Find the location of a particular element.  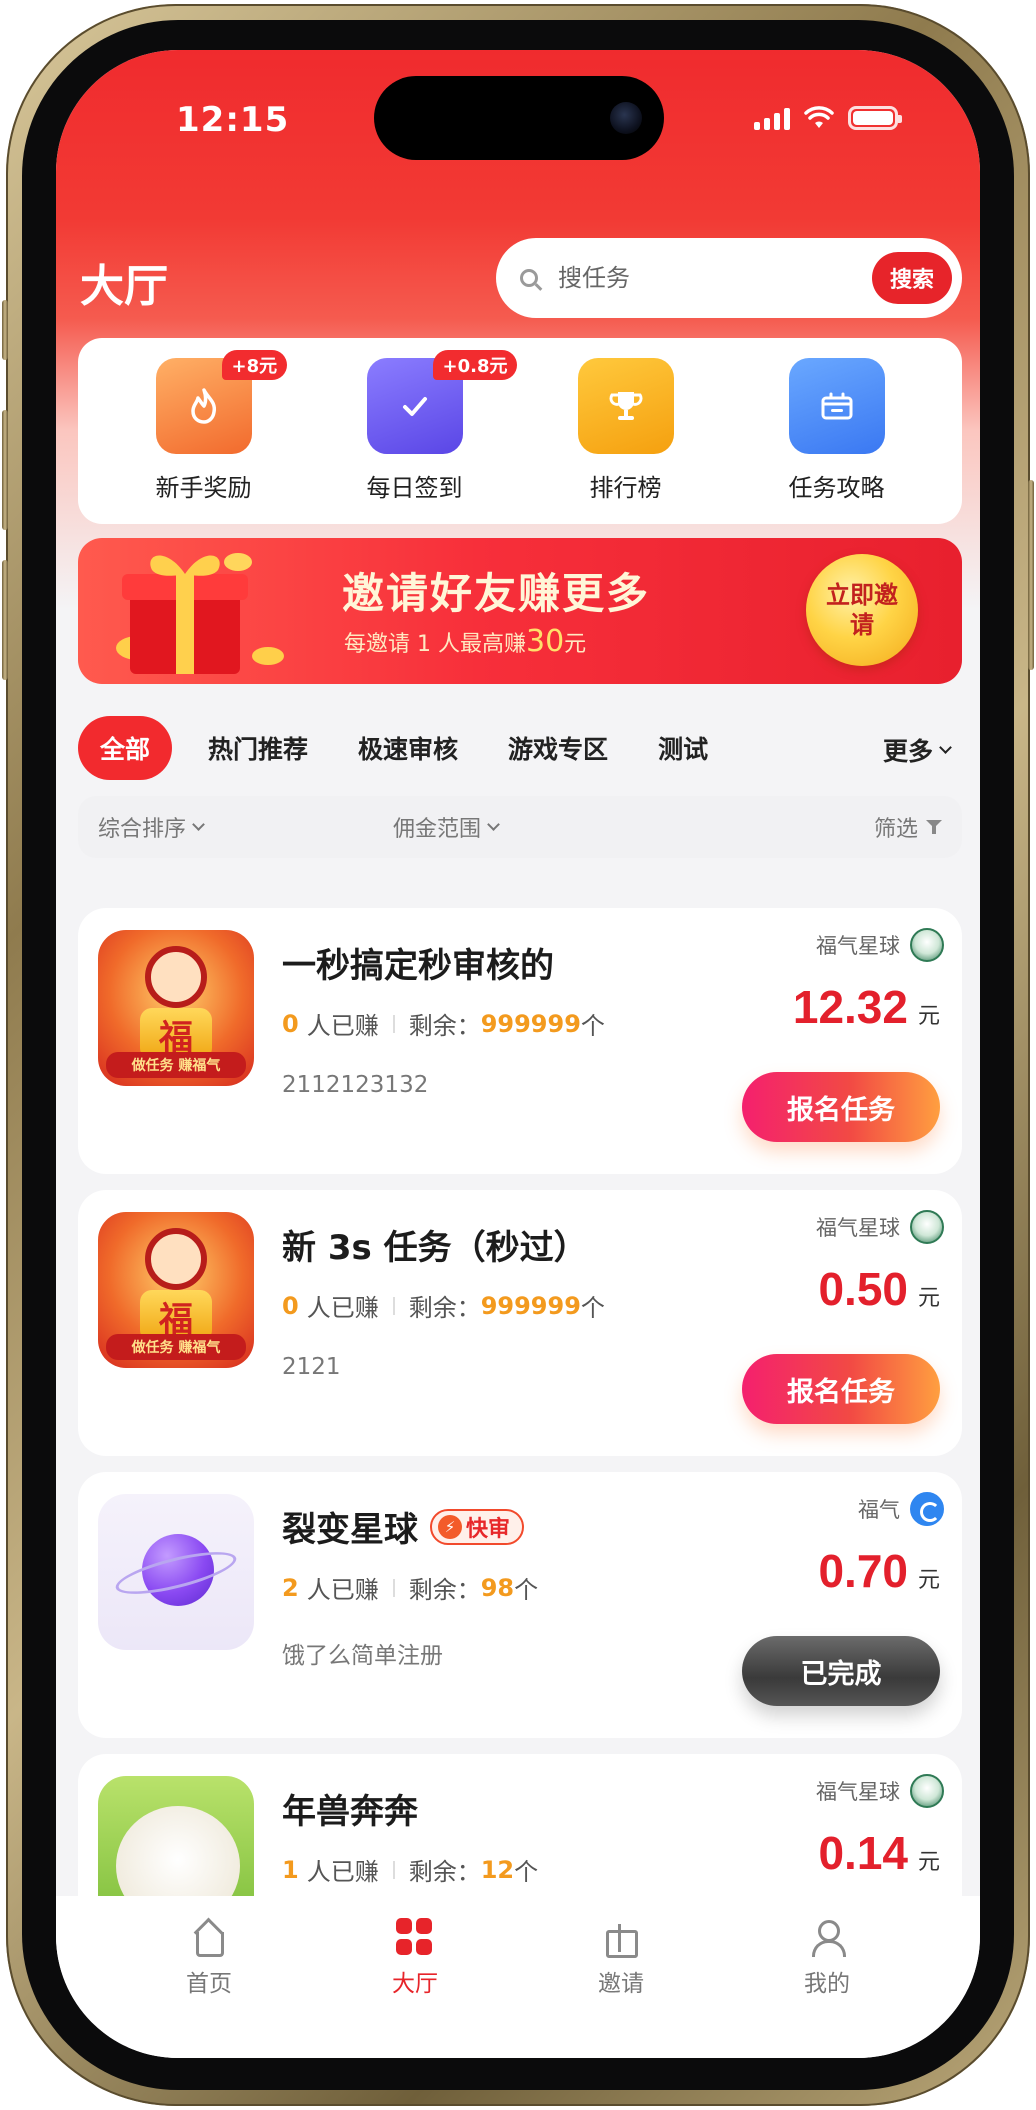

fast-review-badge: ⚡ 快审 is located at coordinates (477, 1526).